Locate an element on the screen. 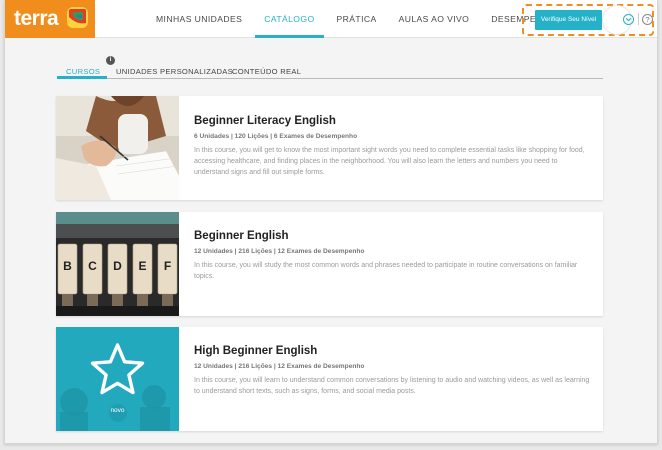 This screenshot has height=450, width=662. terra-logo-icon is located at coordinates (77, 17).